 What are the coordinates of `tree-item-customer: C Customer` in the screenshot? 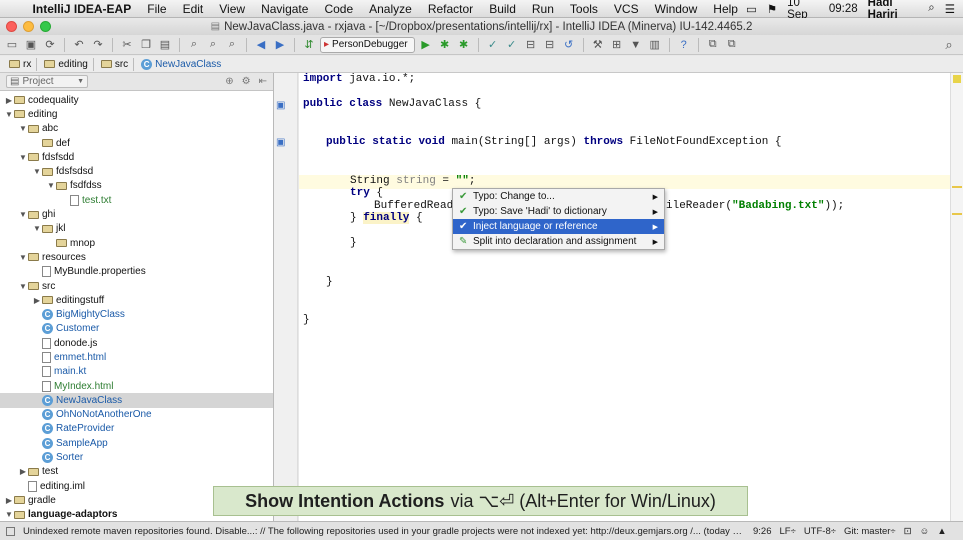 It's located at (136, 329).